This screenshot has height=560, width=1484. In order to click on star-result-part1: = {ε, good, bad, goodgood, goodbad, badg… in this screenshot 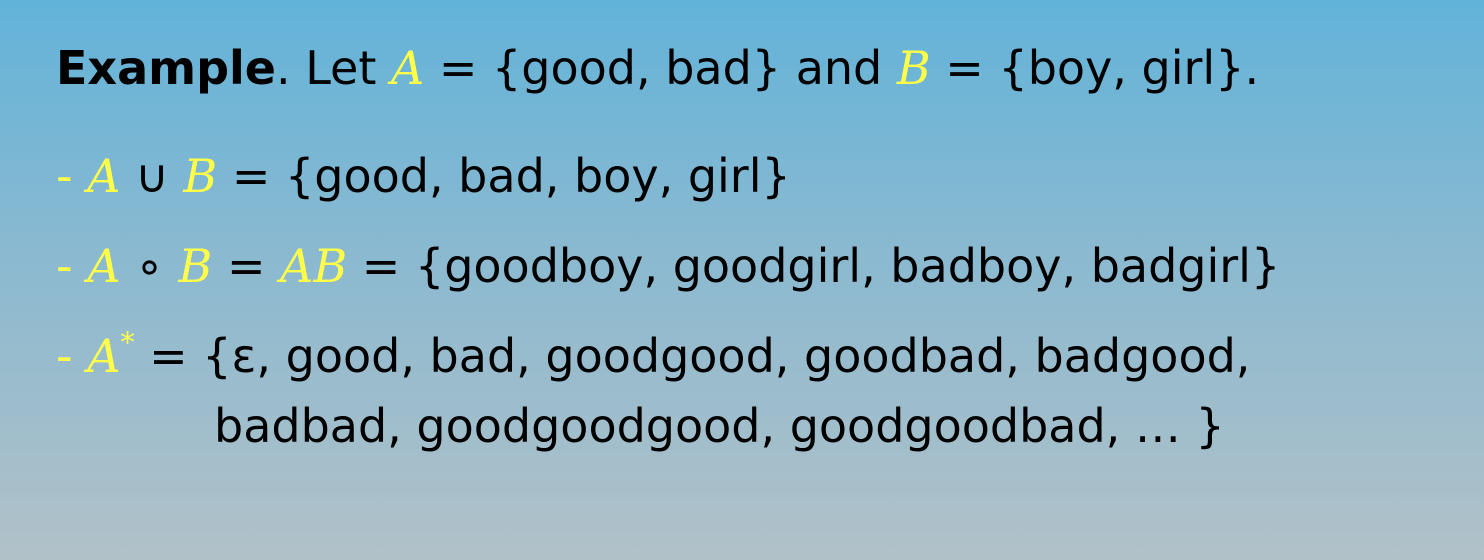, I will do `click(692, 356)`.